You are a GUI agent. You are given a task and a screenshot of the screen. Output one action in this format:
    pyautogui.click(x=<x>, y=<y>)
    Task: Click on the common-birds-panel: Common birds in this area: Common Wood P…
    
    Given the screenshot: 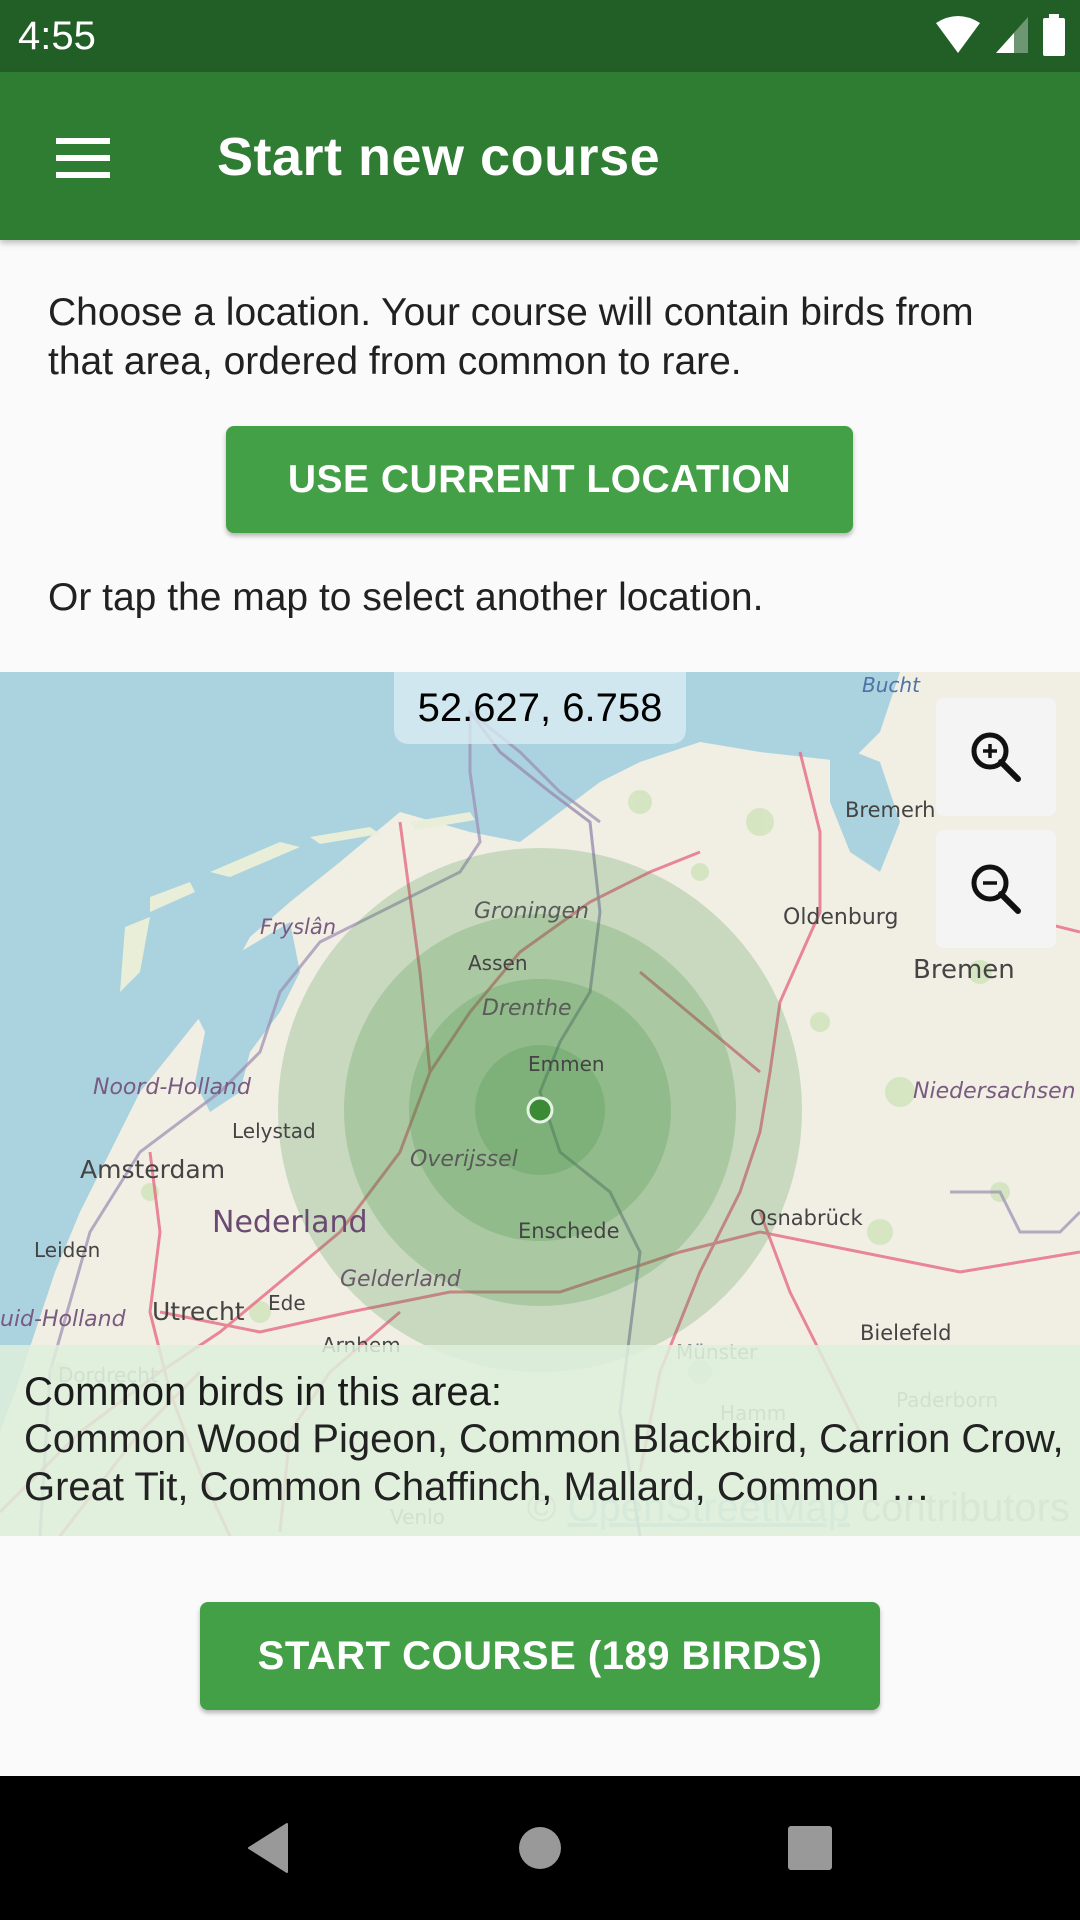 What is the action you would take?
    pyautogui.click(x=540, y=1440)
    